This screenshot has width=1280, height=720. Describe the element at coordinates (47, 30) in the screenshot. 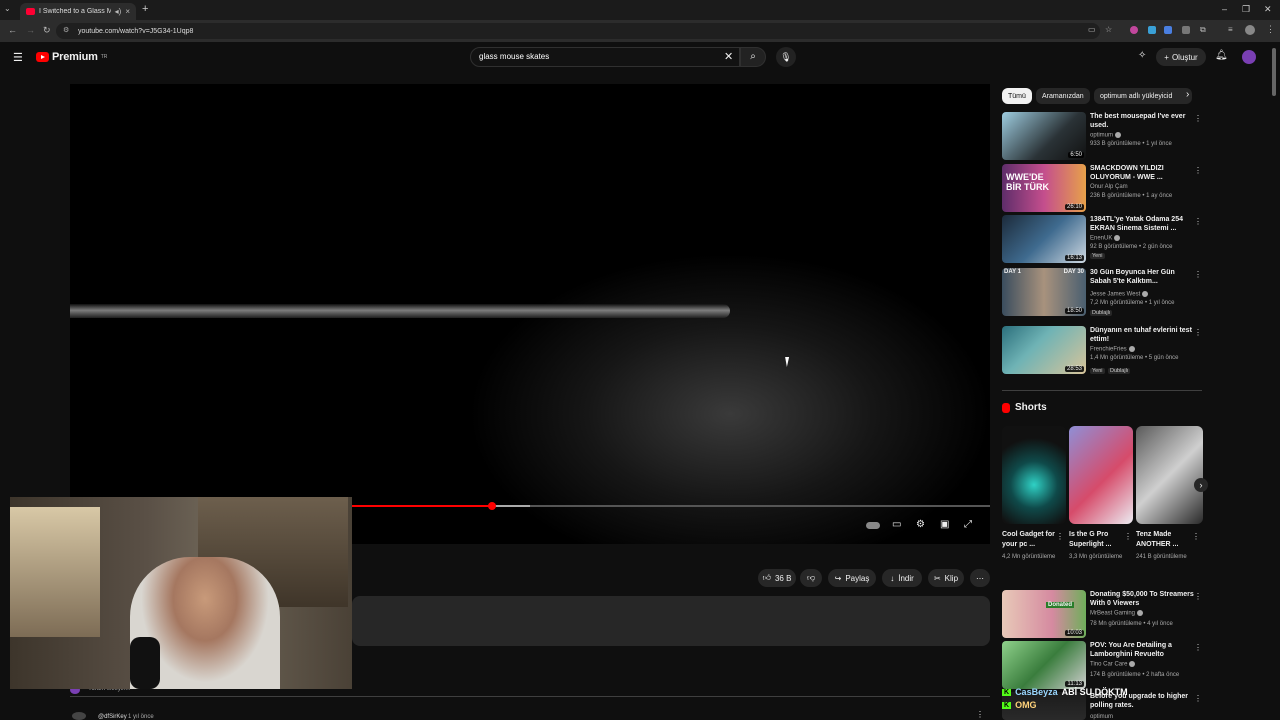

I see `reload-icon: ↻` at that location.